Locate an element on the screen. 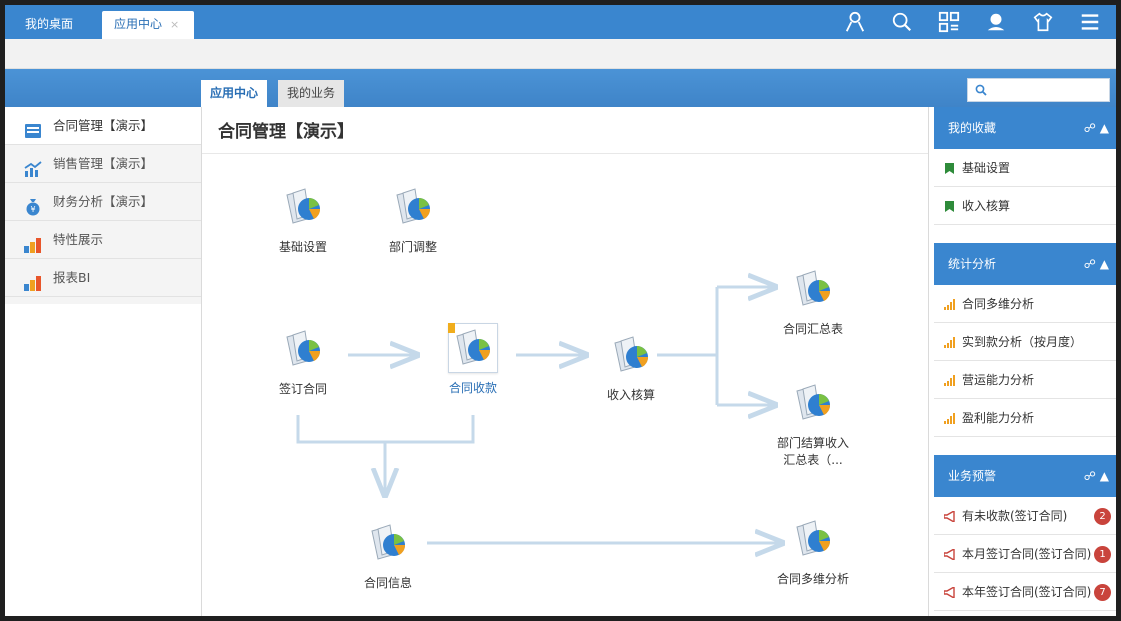  sidebar-item-label: 销售管理【演示】 is located at coordinates (103, 163).